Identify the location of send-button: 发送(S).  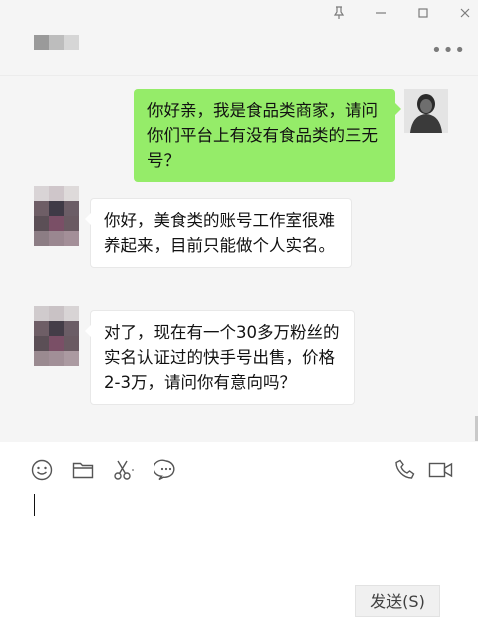
(397, 601).